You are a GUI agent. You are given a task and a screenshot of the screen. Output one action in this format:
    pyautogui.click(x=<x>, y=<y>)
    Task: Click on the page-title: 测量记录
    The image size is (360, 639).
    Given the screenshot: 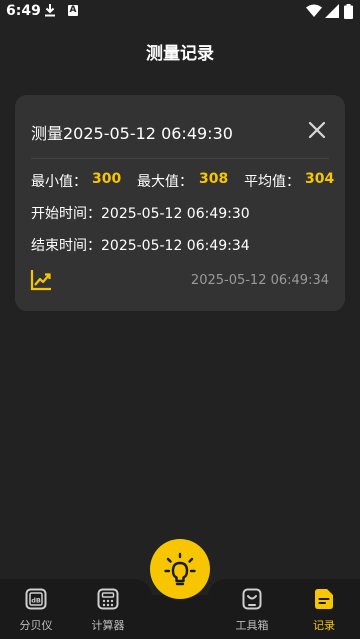 What is the action you would take?
    pyautogui.click(x=180, y=54)
    